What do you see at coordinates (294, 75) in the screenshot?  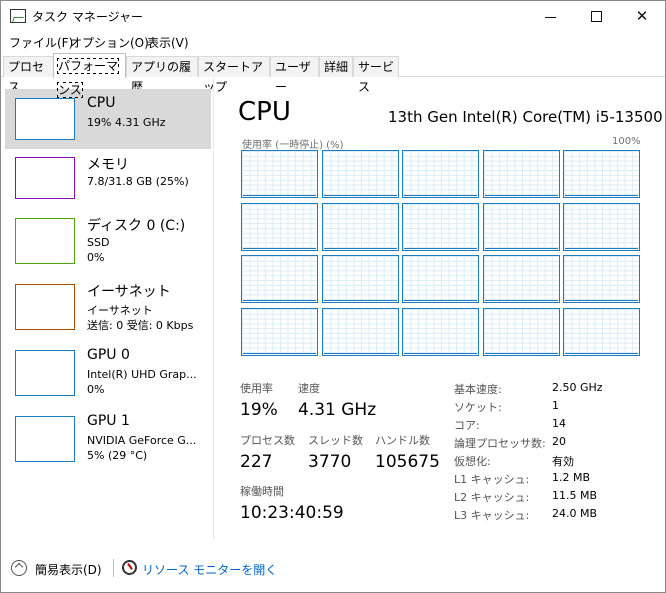 I see `tab-users: ユーザー` at bounding box center [294, 75].